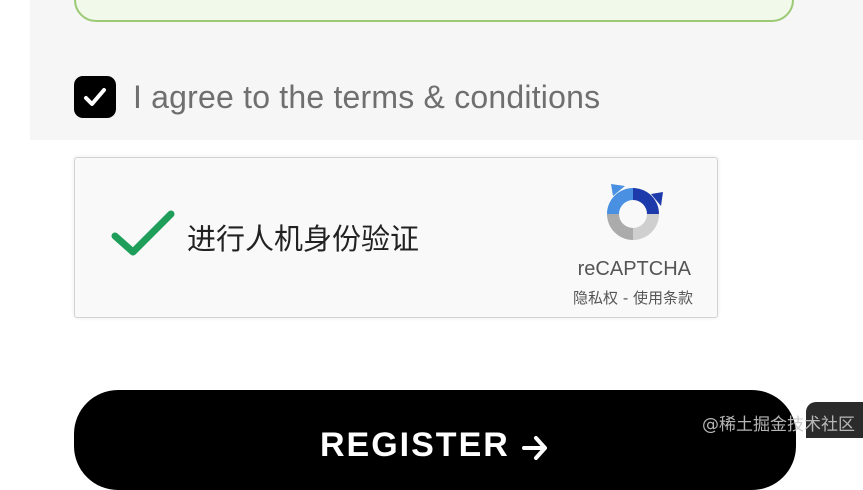 The height and width of the screenshot is (490, 863). Describe the element at coordinates (634, 269) in the screenshot. I see `recaptcha-brand: reCAPTCHA` at that location.